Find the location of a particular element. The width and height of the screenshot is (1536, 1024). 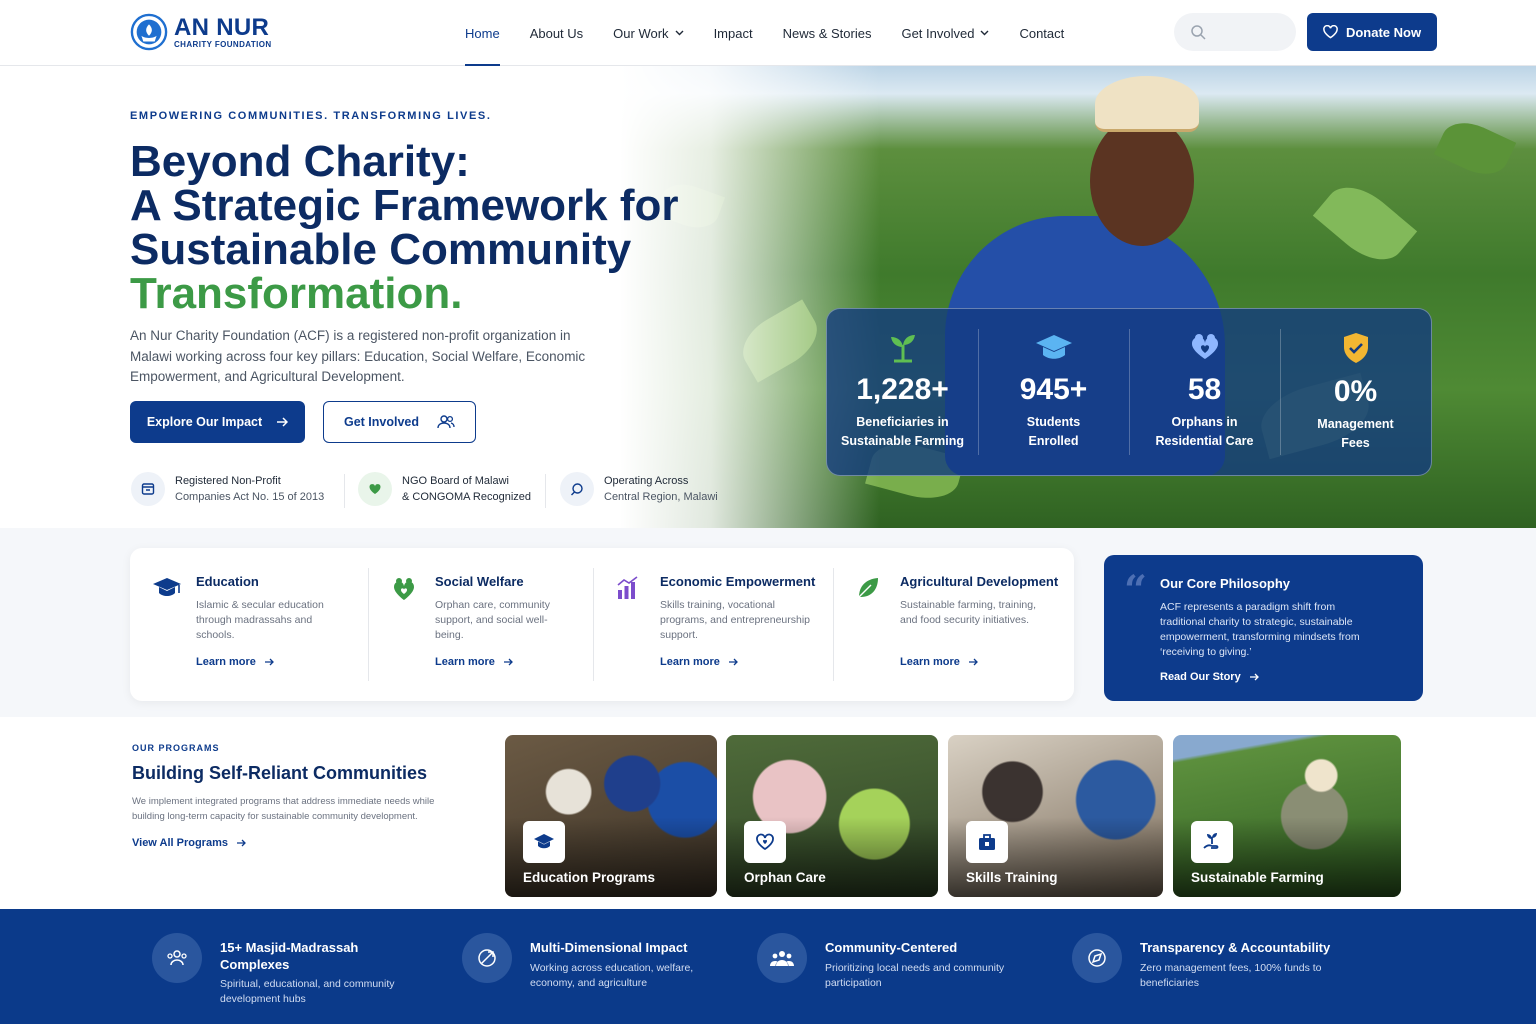

programs-kicker: OUR PROGRAMS is located at coordinates (176, 748).